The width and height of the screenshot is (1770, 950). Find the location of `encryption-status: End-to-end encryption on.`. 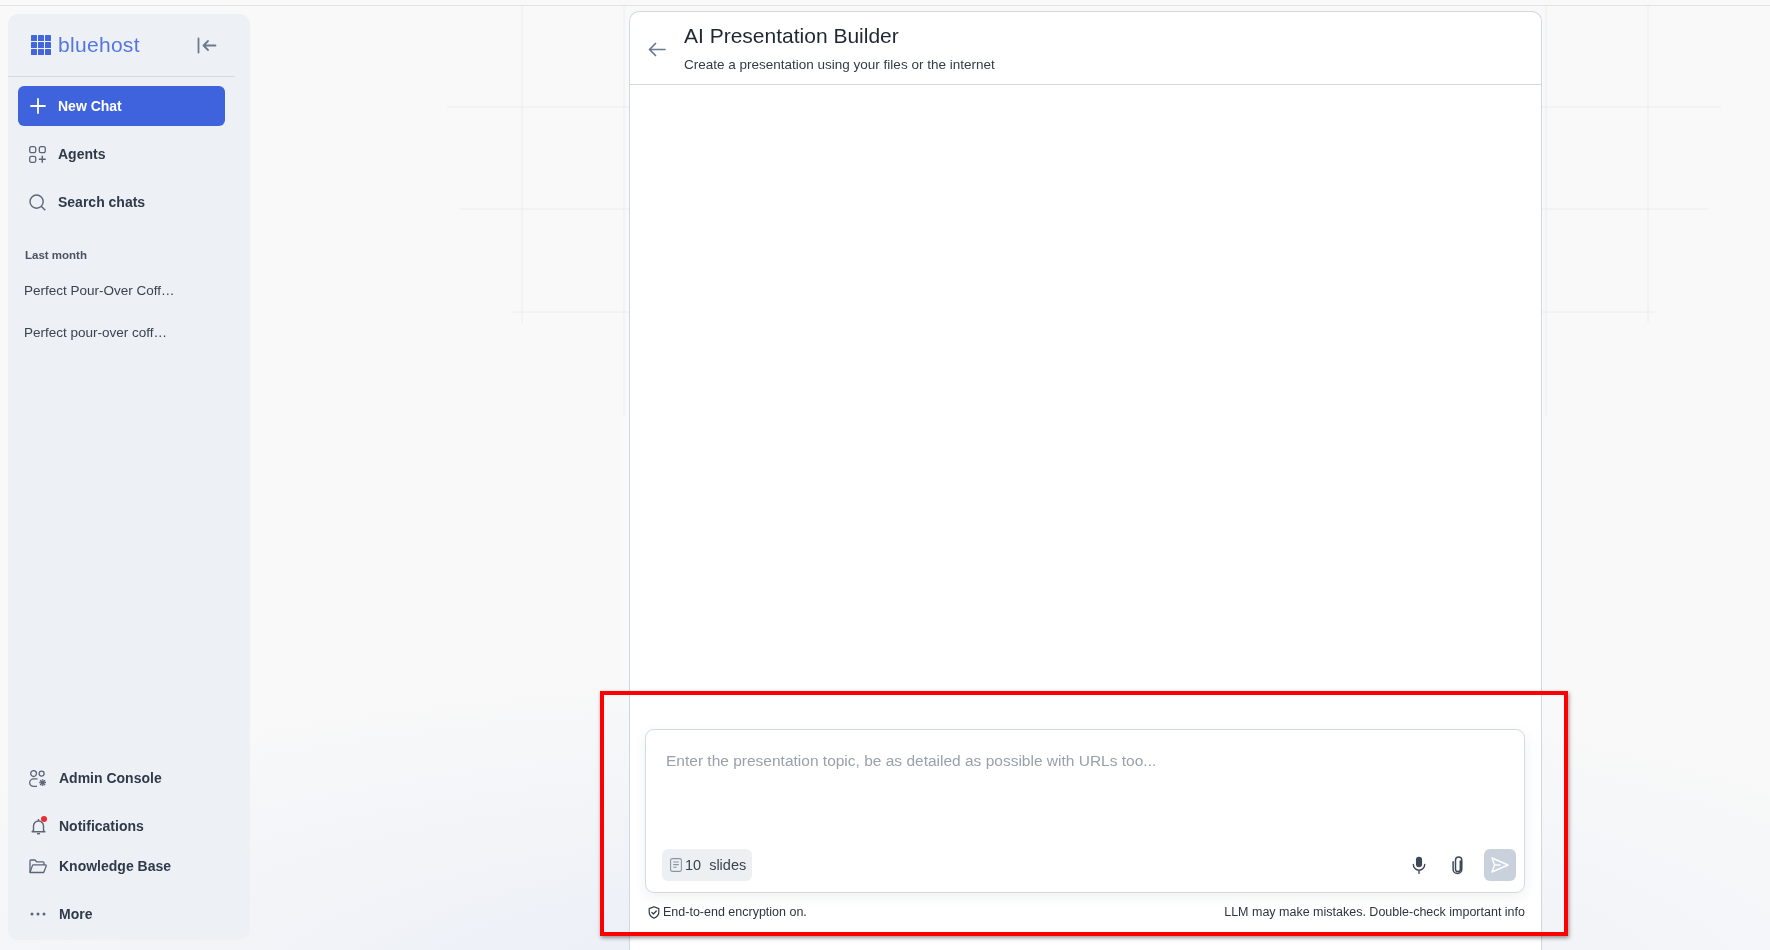

encryption-status: End-to-end encryption on. is located at coordinates (735, 912).